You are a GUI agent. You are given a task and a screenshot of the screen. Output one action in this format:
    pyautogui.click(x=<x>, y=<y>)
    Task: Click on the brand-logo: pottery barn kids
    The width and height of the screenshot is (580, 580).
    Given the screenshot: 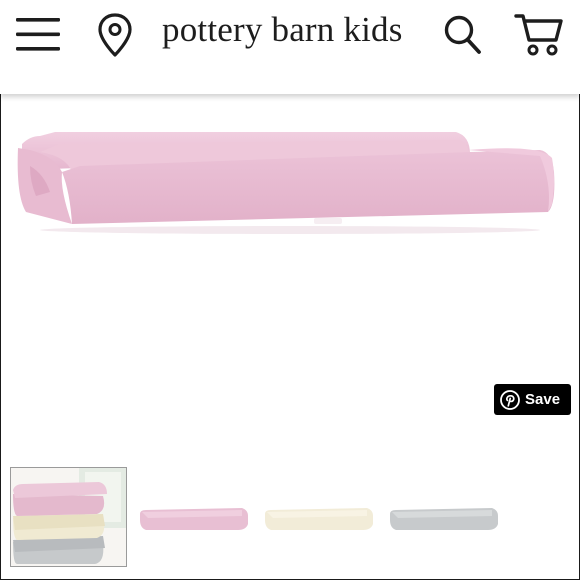 What is the action you would take?
    pyautogui.click(x=282, y=30)
    